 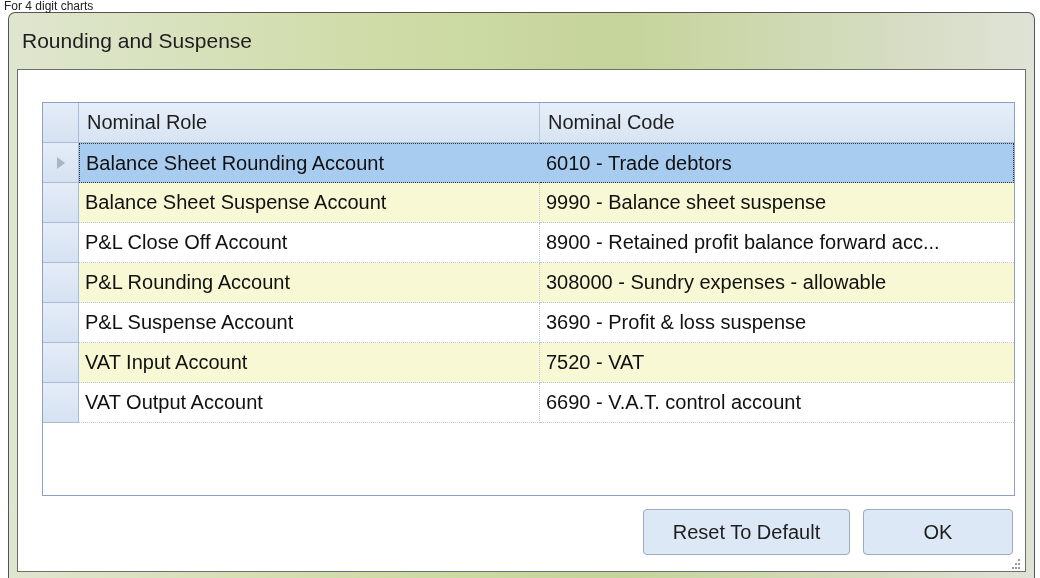 What do you see at coordinates (137, 41) in the screenshot?
I see `window-title: Rounding and Suspense` at bounding box center [137, 41].